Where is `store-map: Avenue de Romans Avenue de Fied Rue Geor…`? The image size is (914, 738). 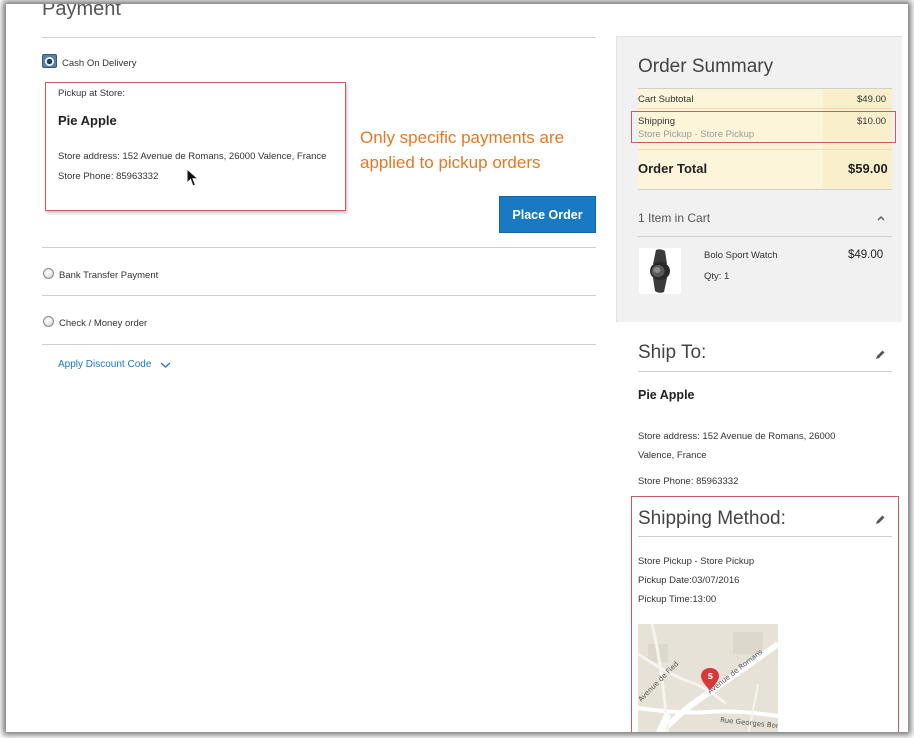
store-map: Avenue de Romans Avenue de Fied Rue Geor… is located at coordinates (708, 678).